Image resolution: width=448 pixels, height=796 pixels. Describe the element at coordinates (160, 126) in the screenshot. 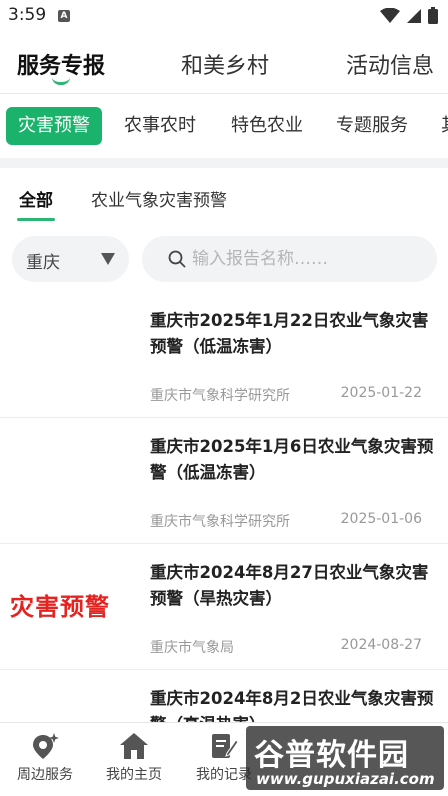

I see `category-farming-season: 农事农时` at that location.